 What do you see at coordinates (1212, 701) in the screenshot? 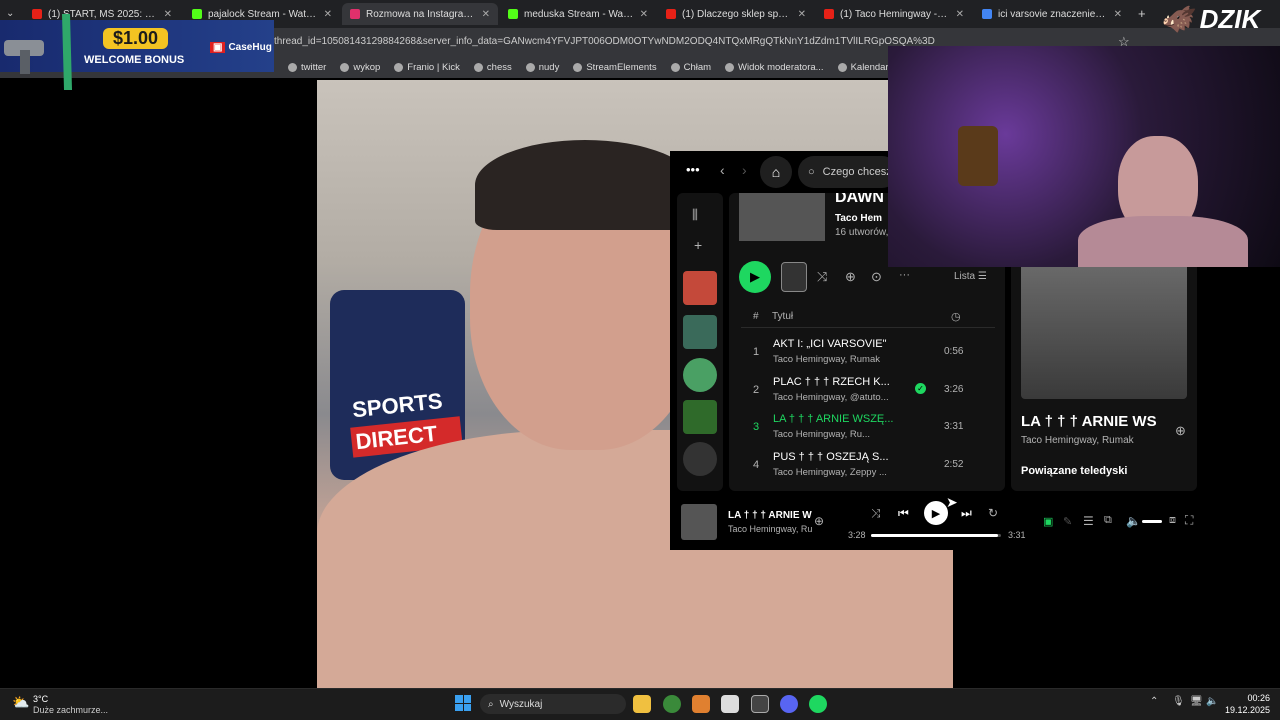
I see `speaker-icon: 🔈` at bounding box center [1212, 701].